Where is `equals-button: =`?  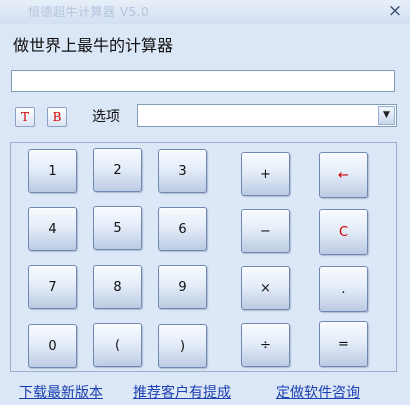
equals-button: = is located at coordinates (343, 344).